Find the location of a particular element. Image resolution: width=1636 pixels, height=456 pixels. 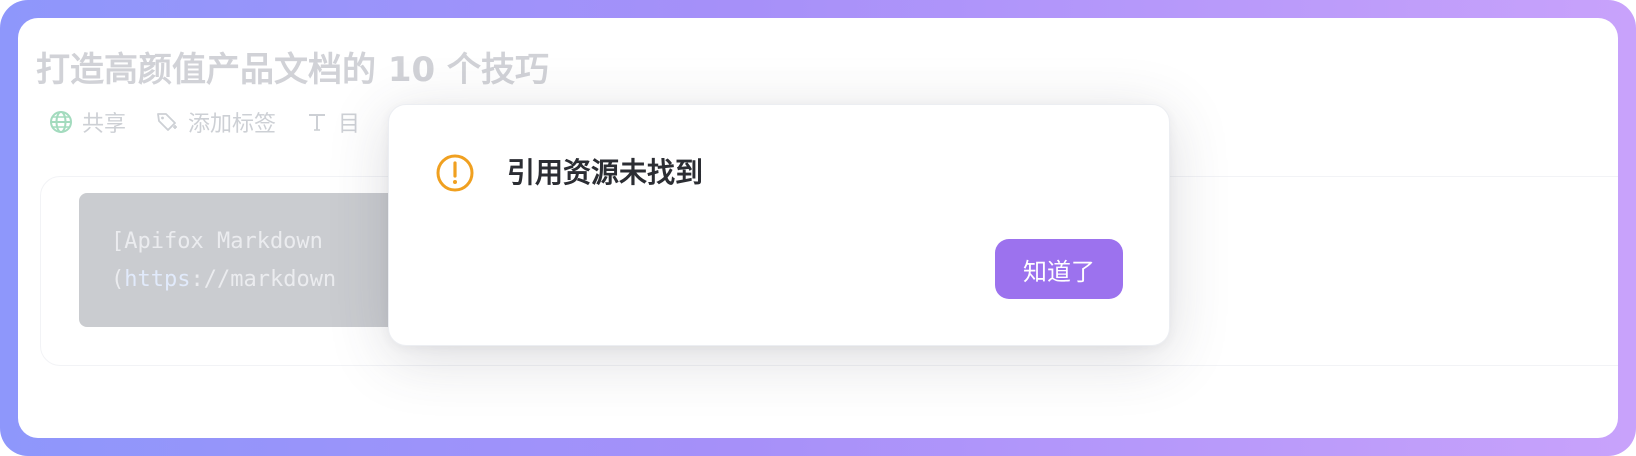

dialog-title: 引用资源未找到 is located at coordinates (605, 172).